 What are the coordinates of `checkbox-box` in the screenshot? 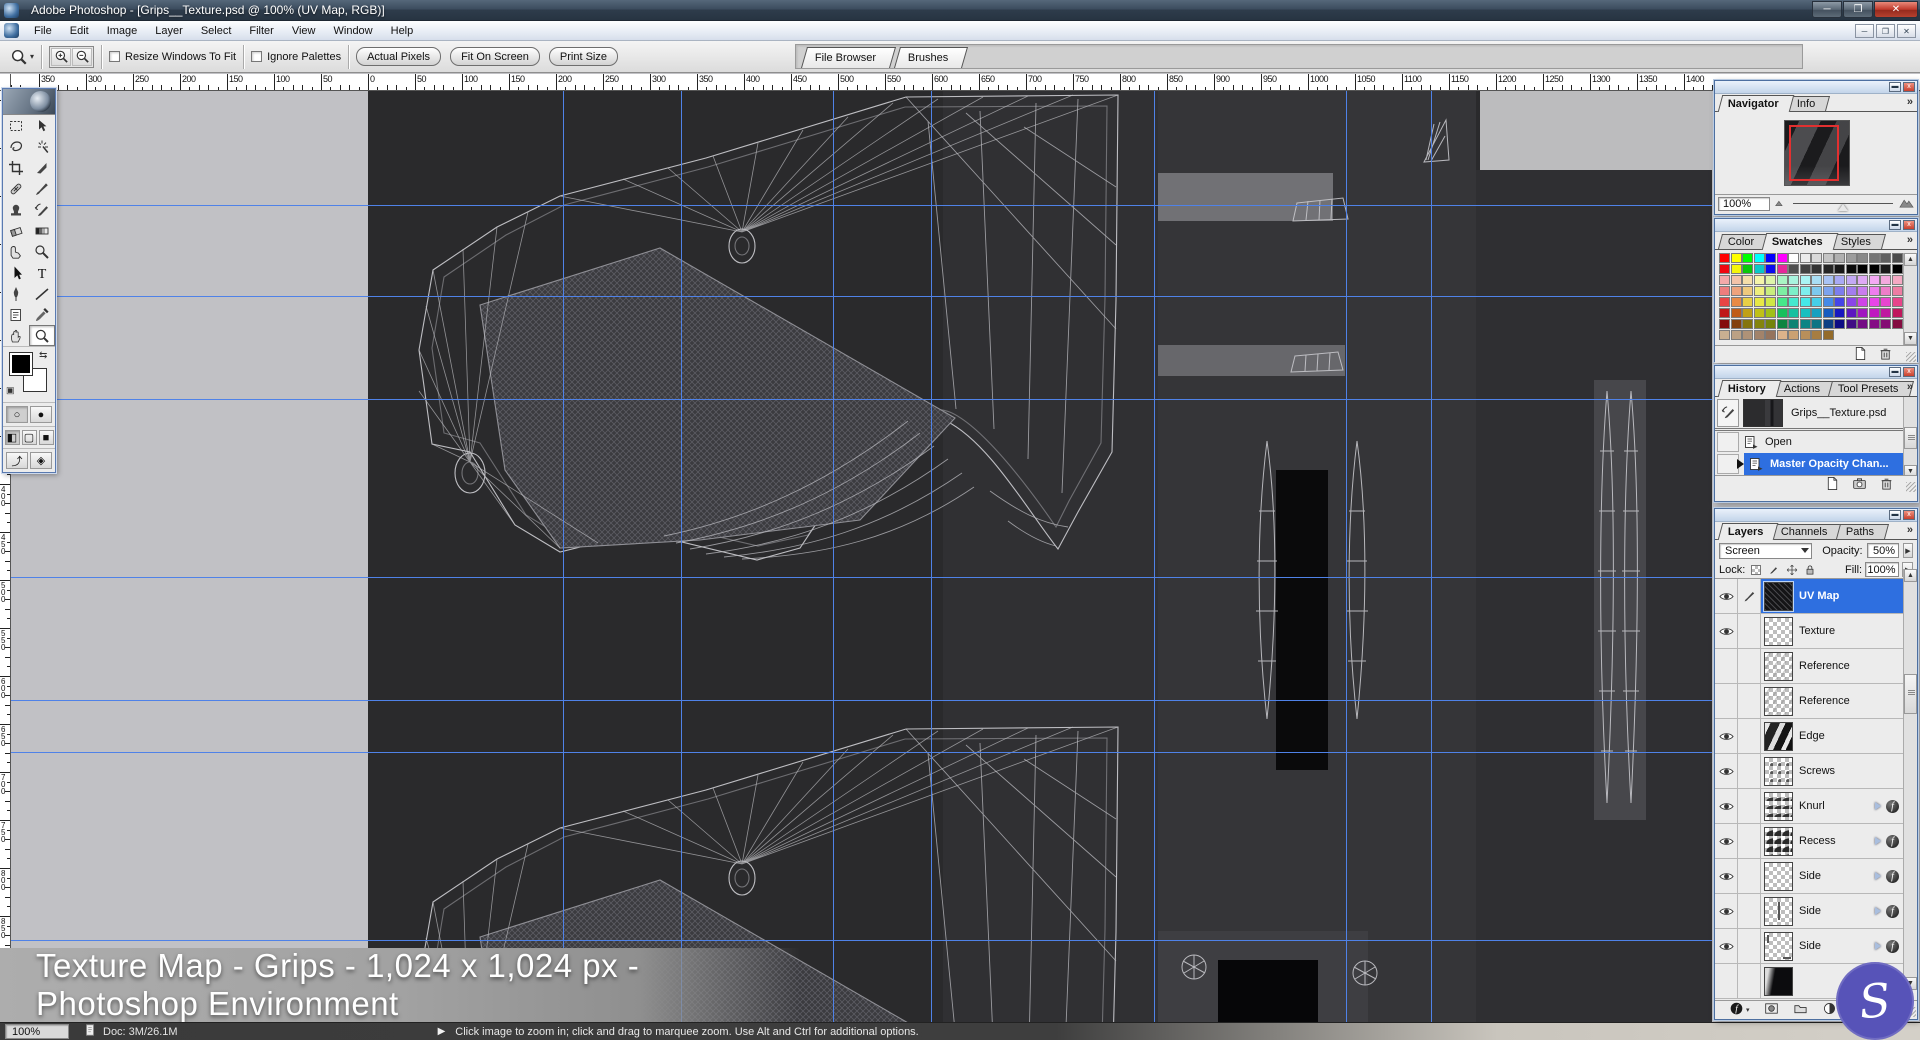 It's located at (257, 56).